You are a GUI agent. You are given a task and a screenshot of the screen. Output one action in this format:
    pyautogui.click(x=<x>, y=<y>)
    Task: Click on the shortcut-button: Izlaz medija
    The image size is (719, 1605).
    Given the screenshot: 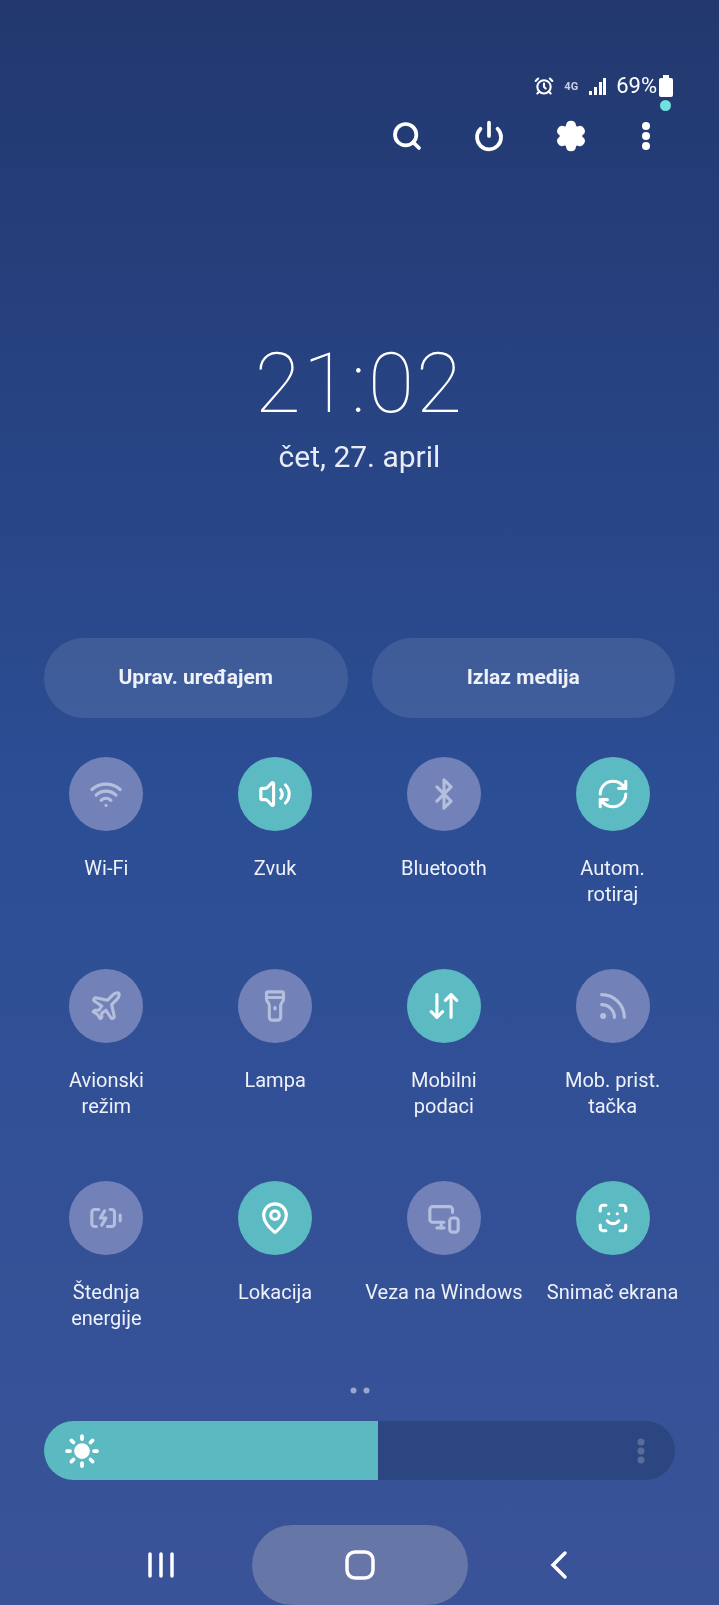 What is the action you would take?
    pyautogui.click(x=523, y=678)
    